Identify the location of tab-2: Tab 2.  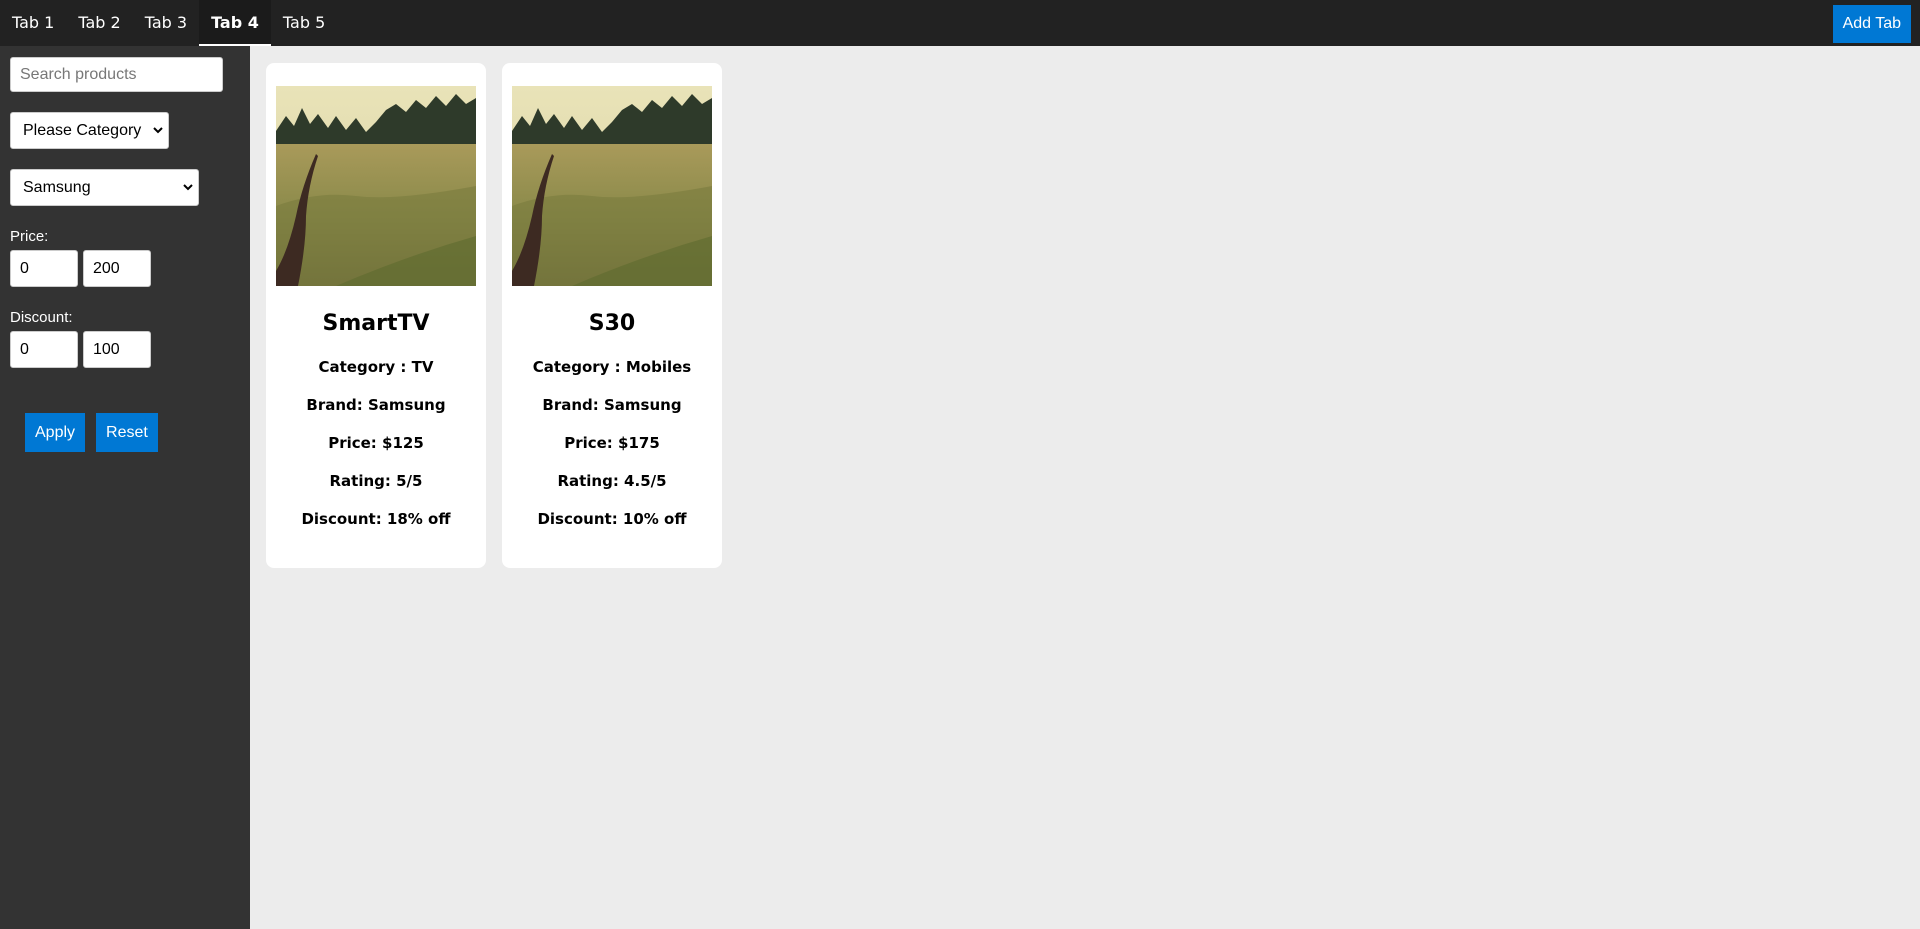
(99, 23).